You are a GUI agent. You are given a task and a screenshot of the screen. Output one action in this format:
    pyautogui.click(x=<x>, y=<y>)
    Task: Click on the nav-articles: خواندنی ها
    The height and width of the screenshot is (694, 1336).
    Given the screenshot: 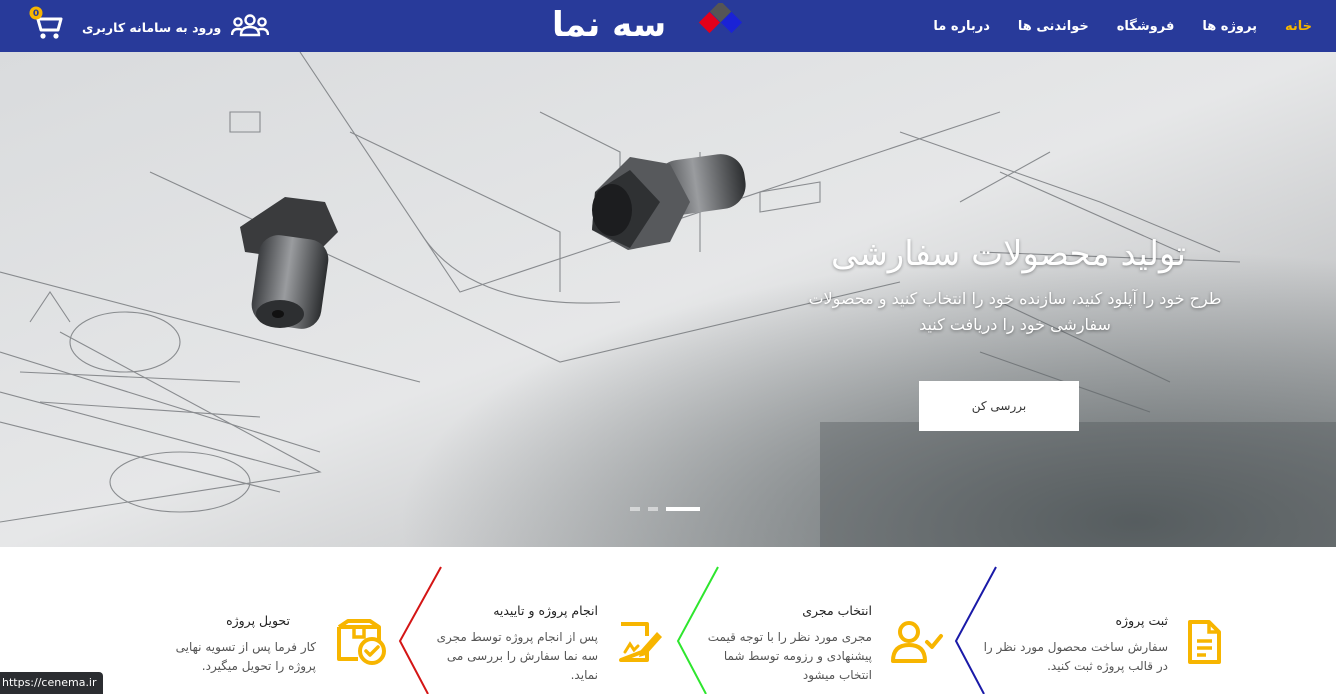 What is the action you would take?
    pyautogui.click(x=1053, y=26)
    